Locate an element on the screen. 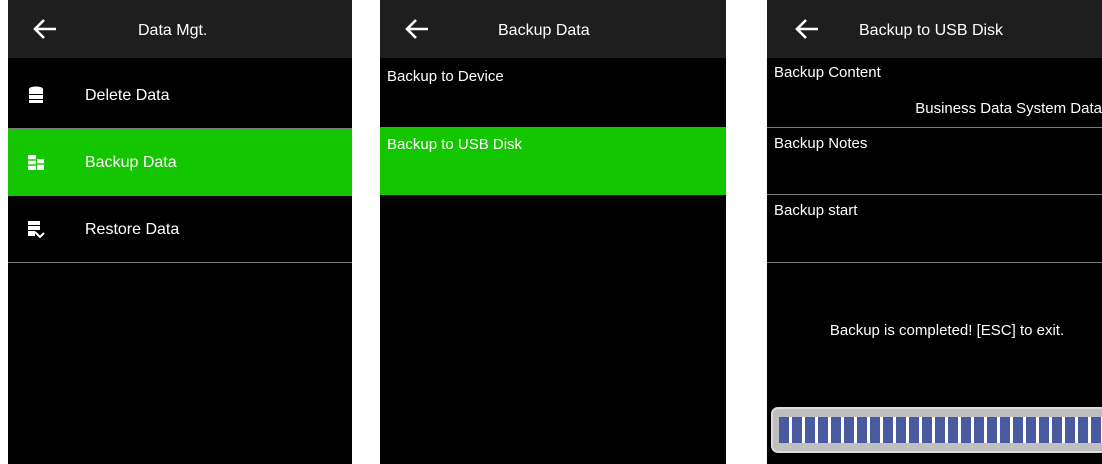 The width and height of the screenshot is (1102, 464). page-title: Backup to USB Disk is located at coordinates (931, 30).